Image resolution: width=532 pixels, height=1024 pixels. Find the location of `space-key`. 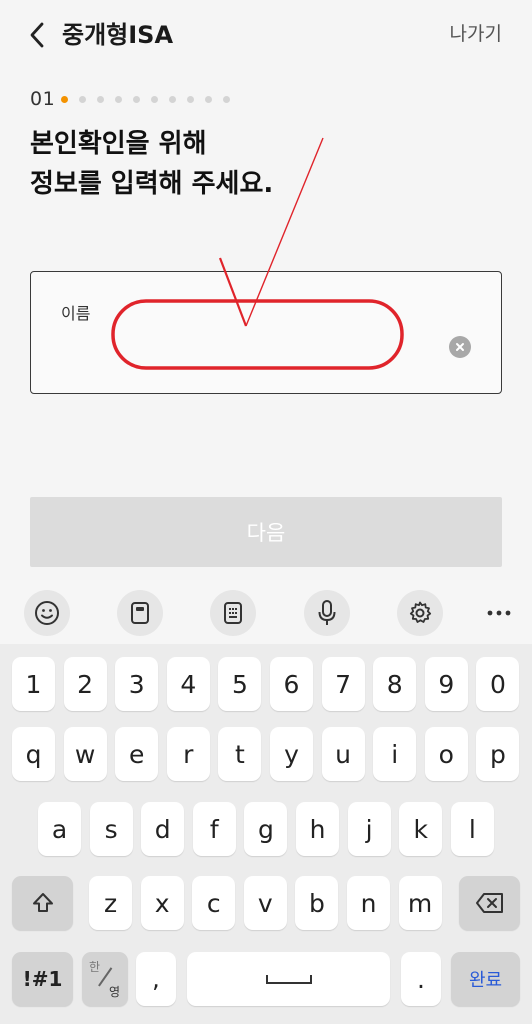

space-key is located at coordinates (288, 979).